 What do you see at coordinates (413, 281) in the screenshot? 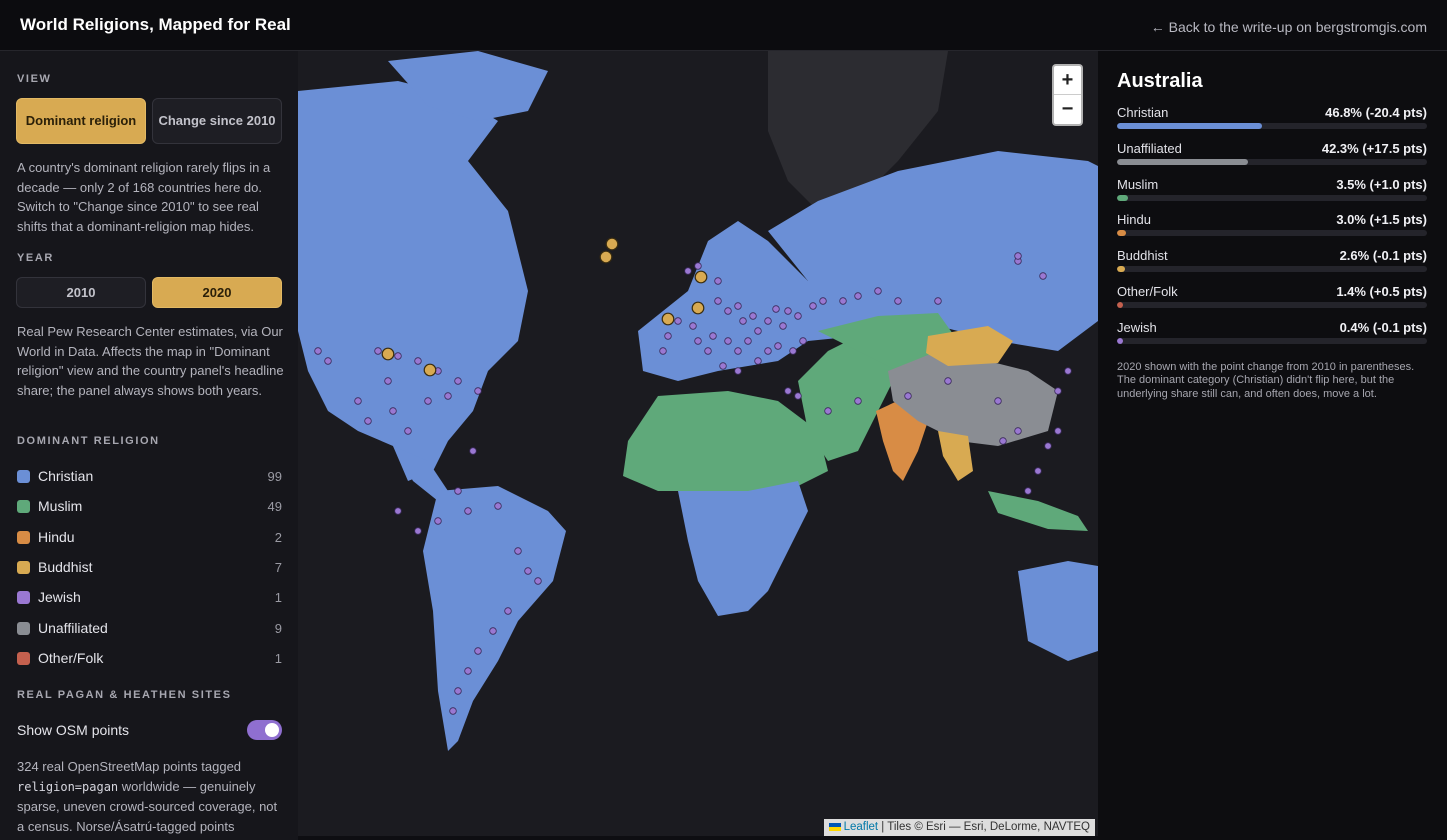
I see `north-america-land` at bounding box center [413, 281].